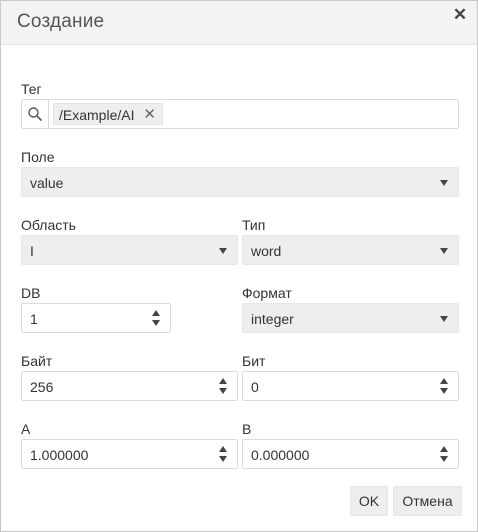 This screenshot has height=532, width=478. I want to click on b-spin, so click(444, 454).